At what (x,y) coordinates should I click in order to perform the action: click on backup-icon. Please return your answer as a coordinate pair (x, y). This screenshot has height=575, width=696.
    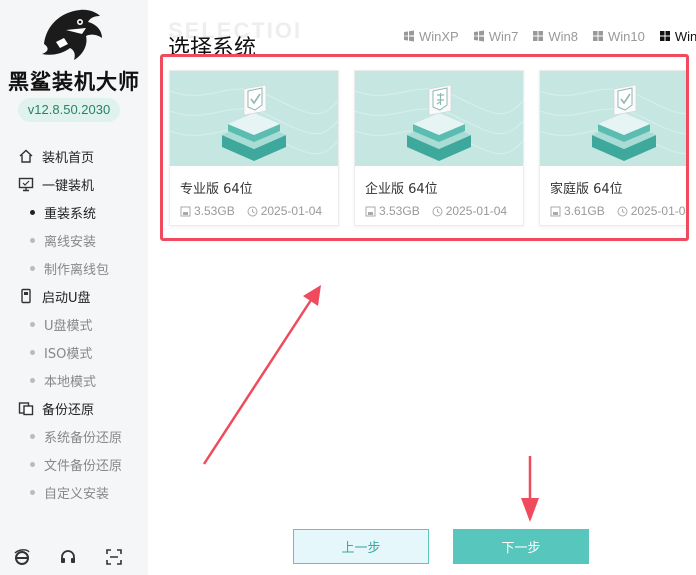
    Looking at the image, I should click on (26, 409).